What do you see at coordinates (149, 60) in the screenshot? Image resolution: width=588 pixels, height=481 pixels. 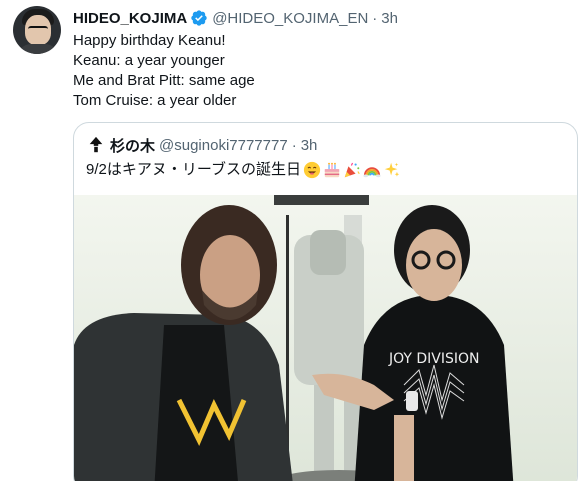 I see `tweet-line: Keanu: a year younger` at bounding box center [149, 60].